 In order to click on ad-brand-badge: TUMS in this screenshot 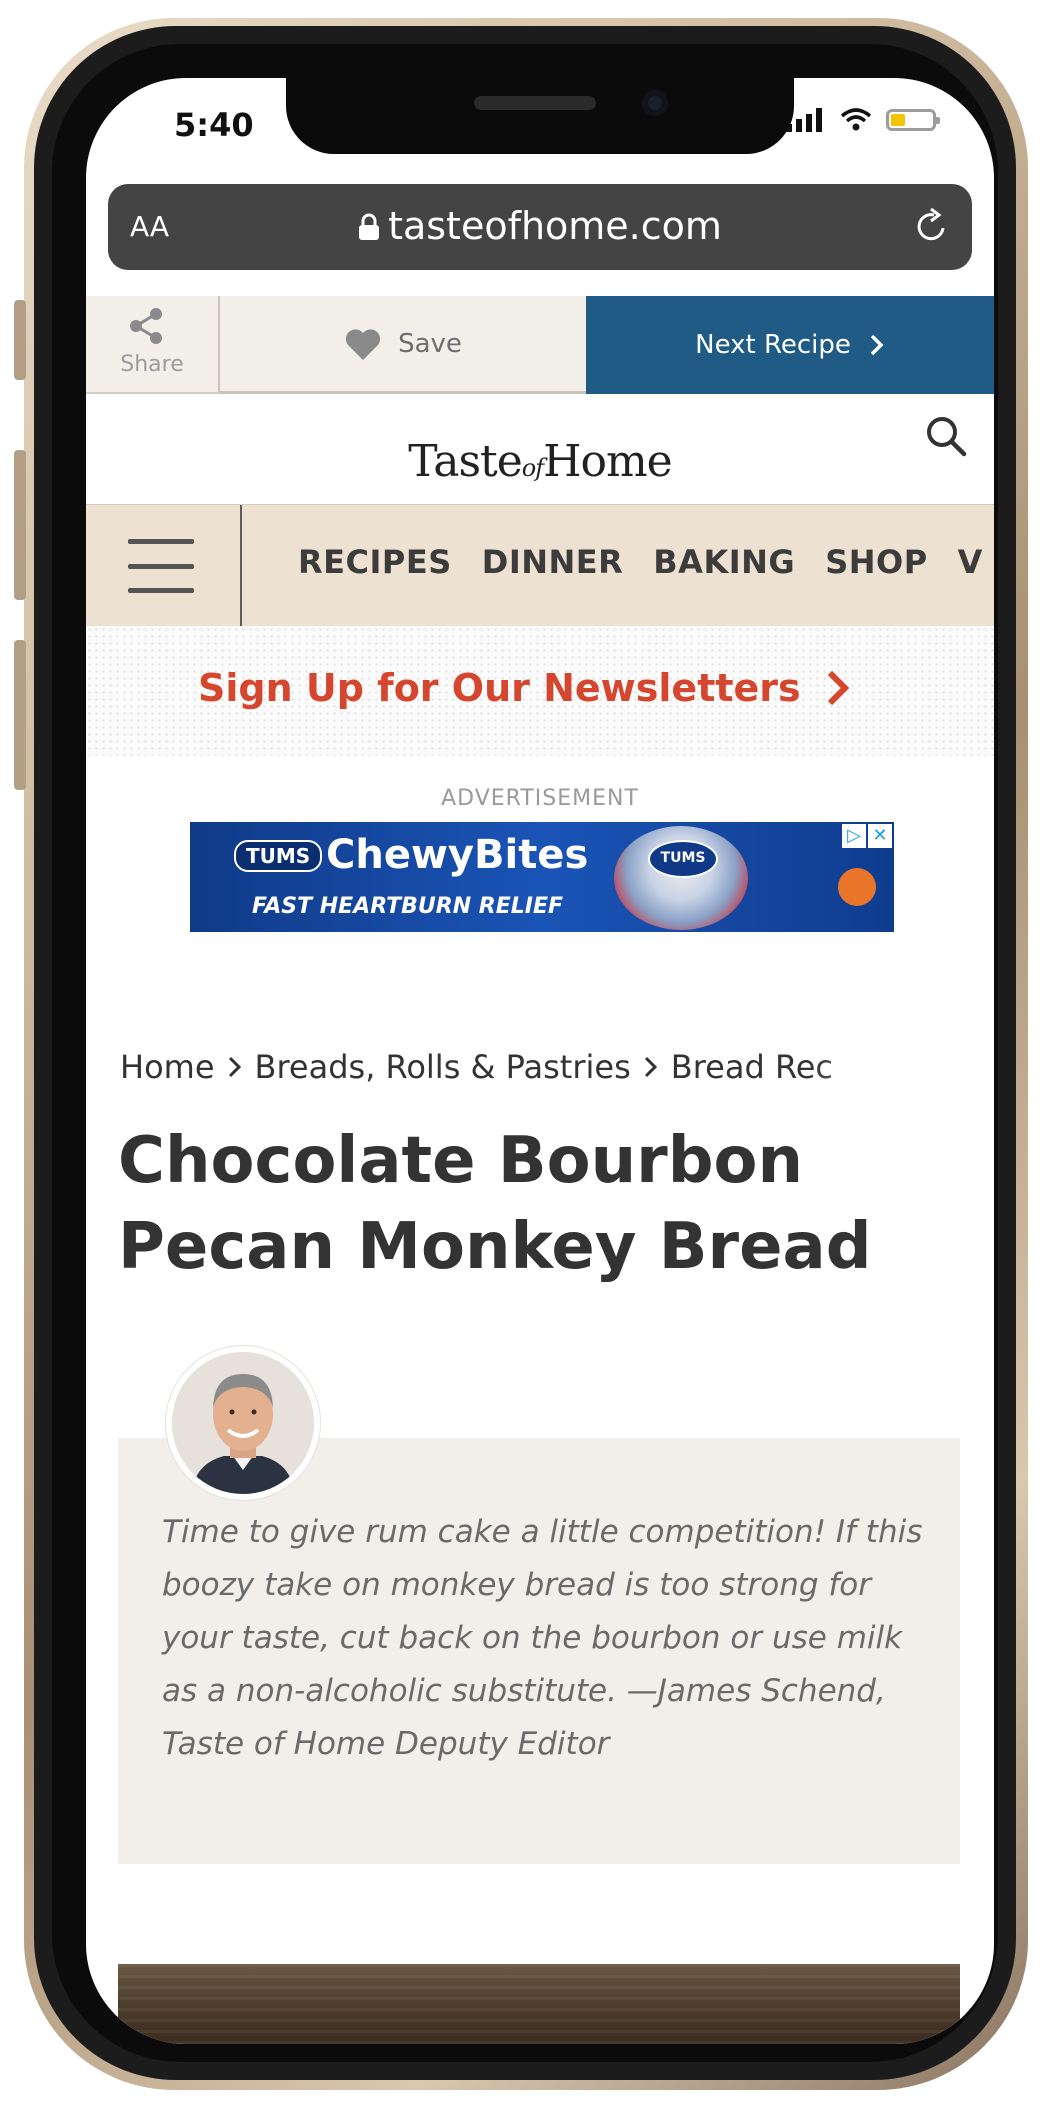, I will do `click(278, 856)`.